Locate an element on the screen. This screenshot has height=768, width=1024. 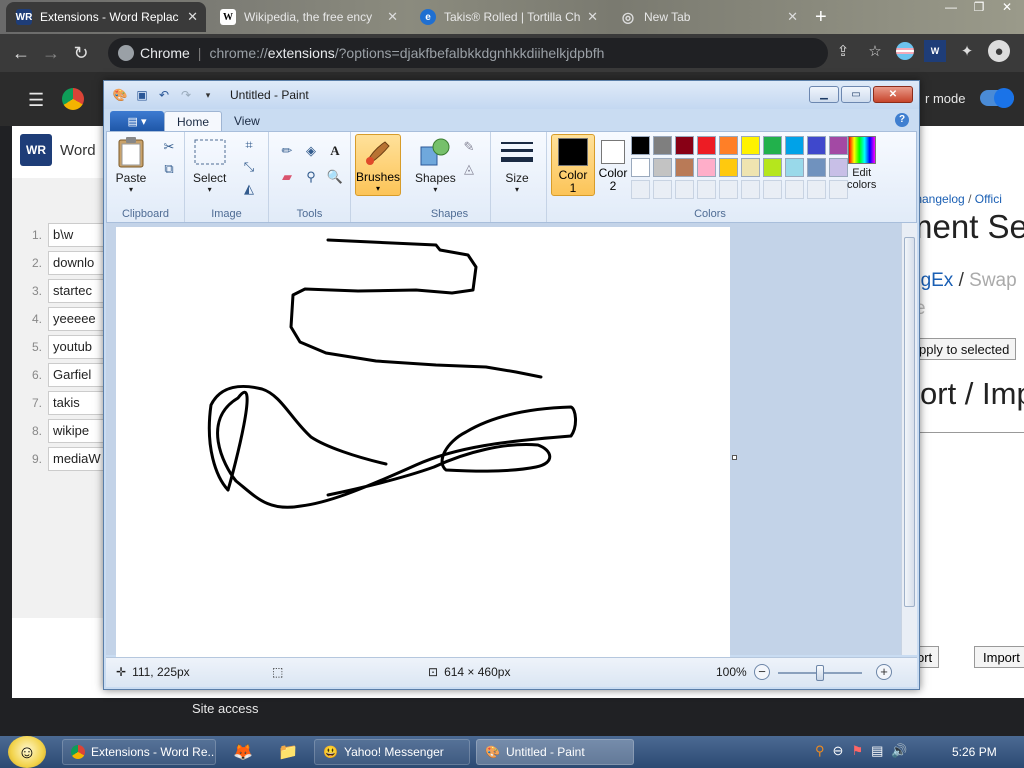
zoom-slider-thumb is located at coordinates (820, 673).